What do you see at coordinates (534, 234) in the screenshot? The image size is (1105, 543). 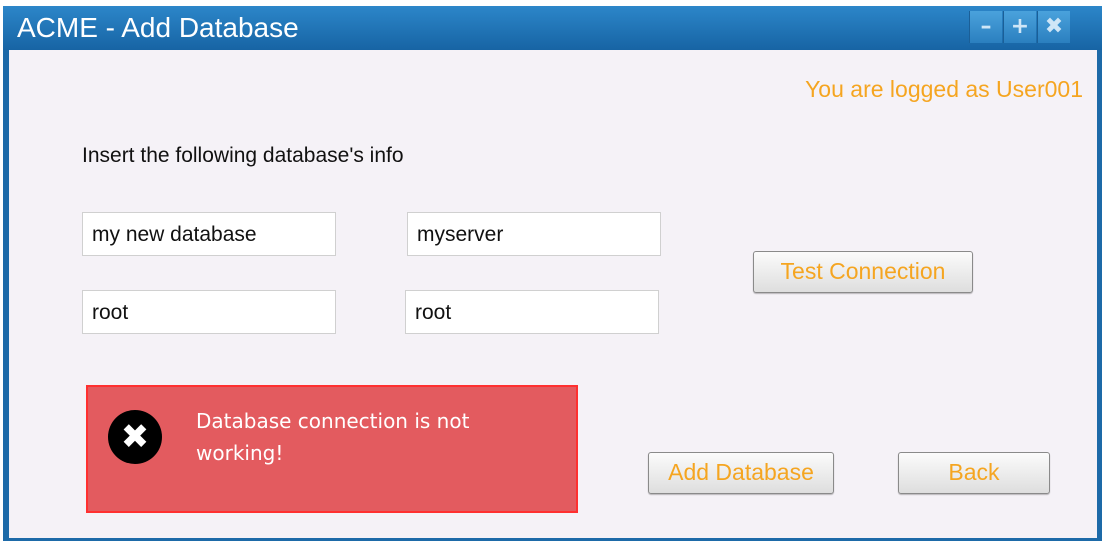 I see `server-field: myserver` at bounding box center [534, 234].